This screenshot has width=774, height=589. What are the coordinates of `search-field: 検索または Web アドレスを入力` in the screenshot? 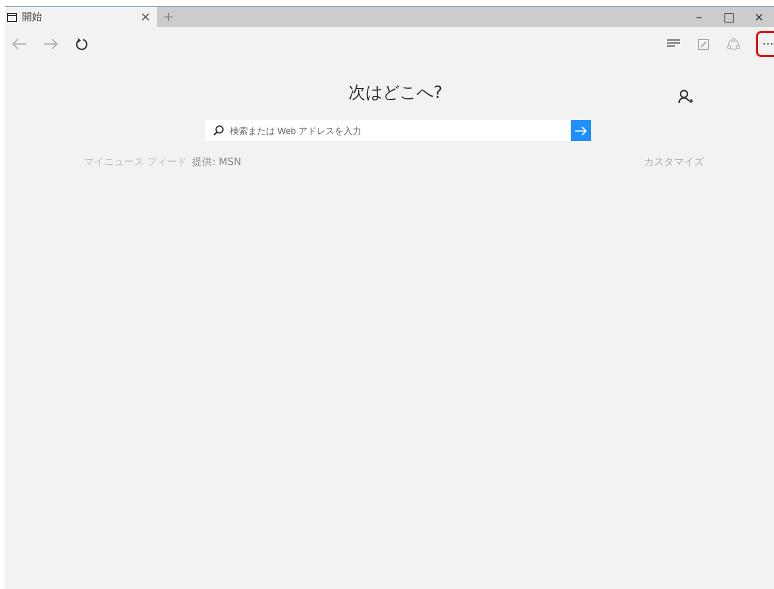 It's located at (388, 130).